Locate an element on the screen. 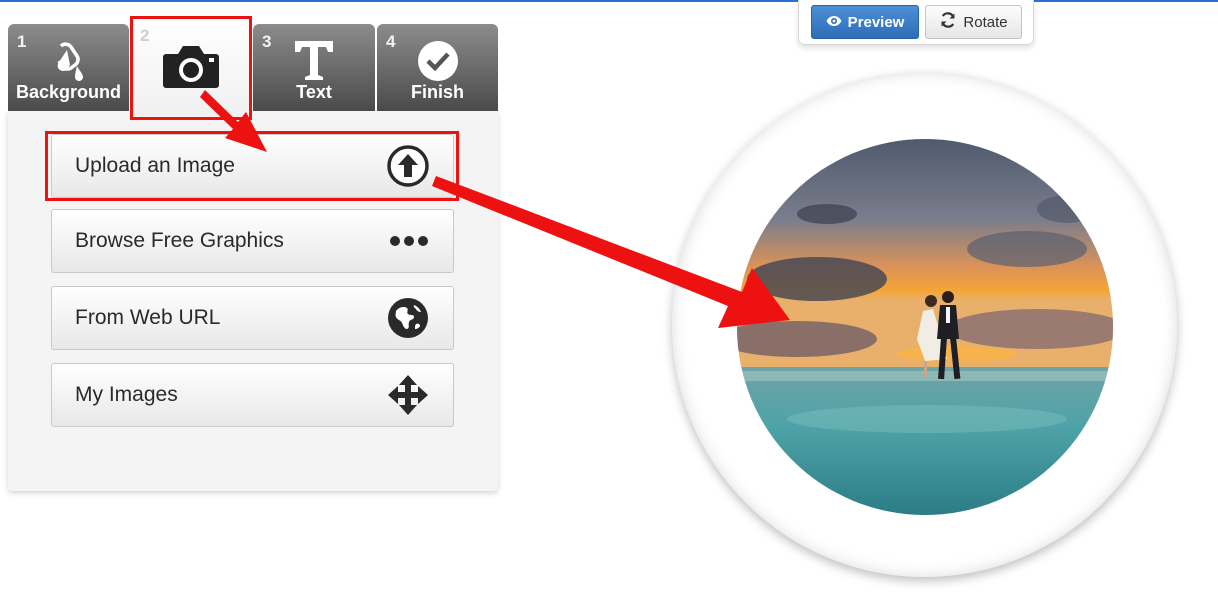 The height and width of the screenshot is (598, 1218). web-url-button: From Web URL is located at coordinates (252, 318).